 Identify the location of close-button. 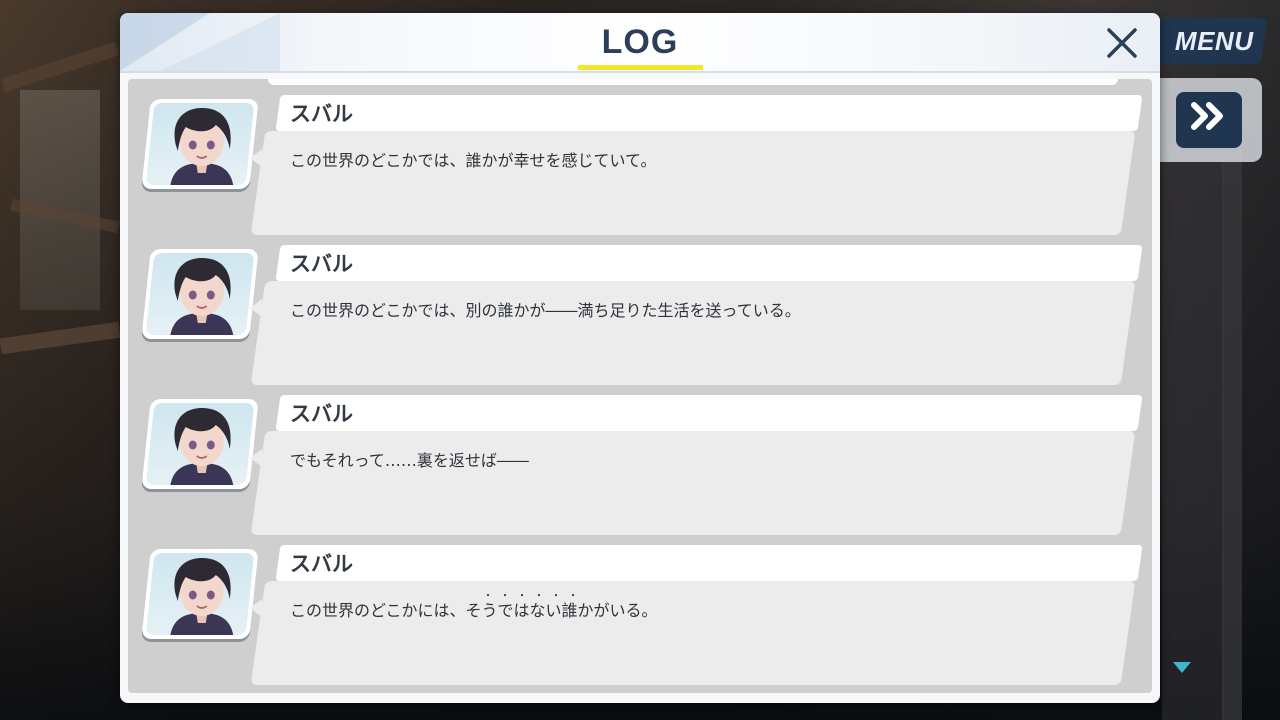
(1122, 43).